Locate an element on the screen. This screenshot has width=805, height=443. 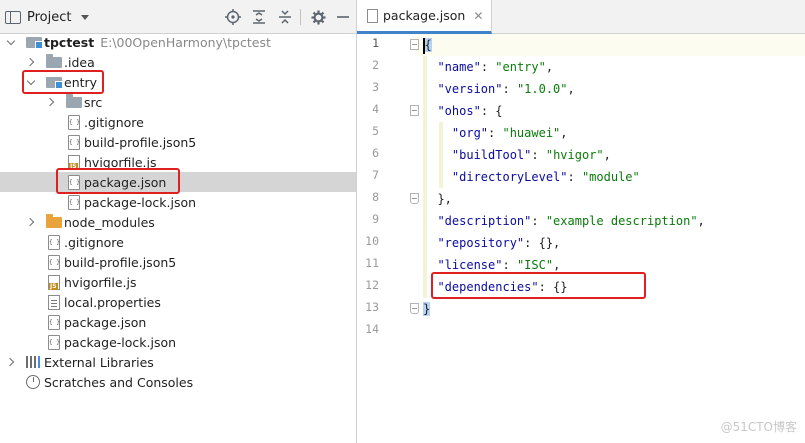
tab-label: package.json is located at coordinates (424, 15).